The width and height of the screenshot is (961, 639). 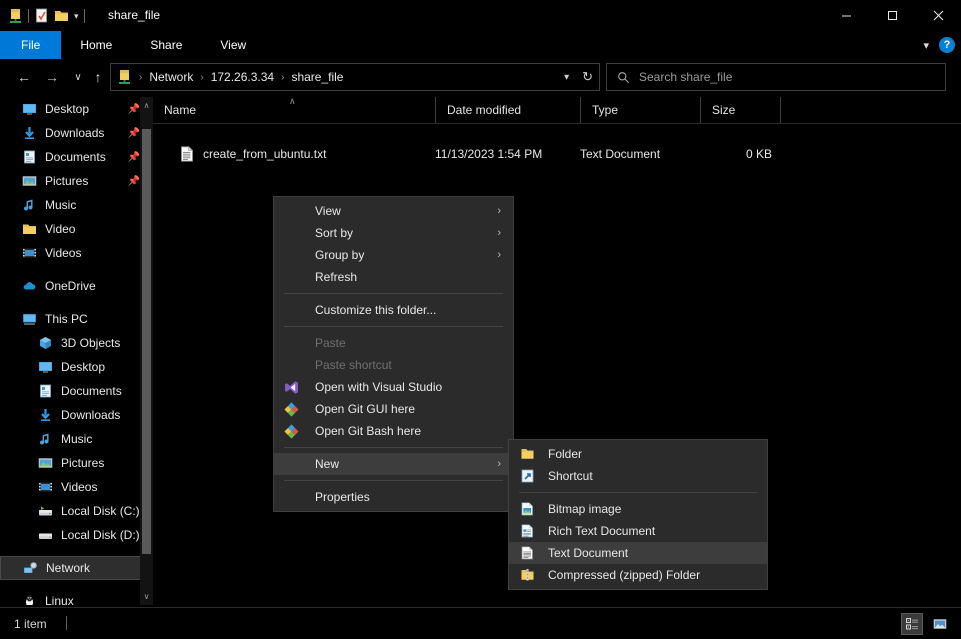 I want to click on sidebar-label: Downloads, so click(x=91, y=415).